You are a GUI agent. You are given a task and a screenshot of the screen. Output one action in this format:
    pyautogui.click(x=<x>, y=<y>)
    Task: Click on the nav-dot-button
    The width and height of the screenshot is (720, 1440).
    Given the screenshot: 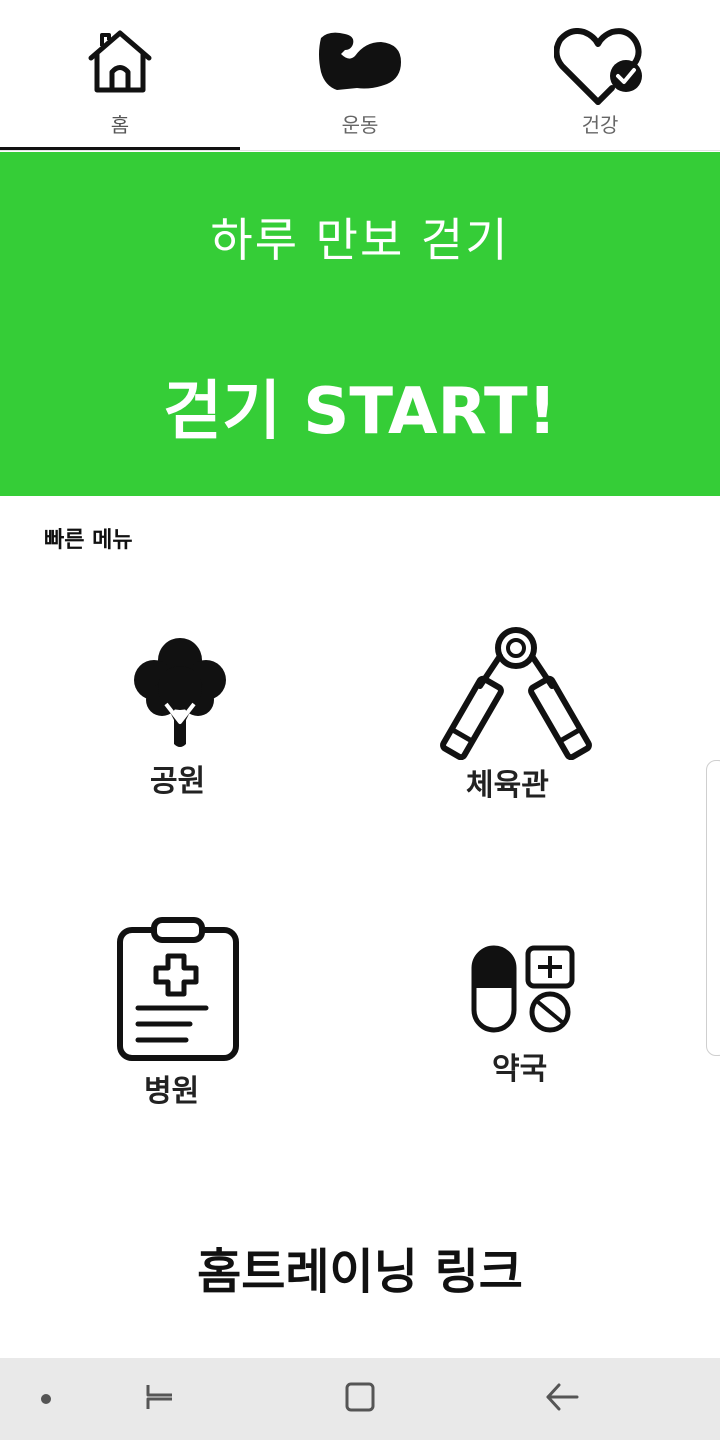 What is the action you would take?
    pyautogui.click(x=46, y=1399)
    